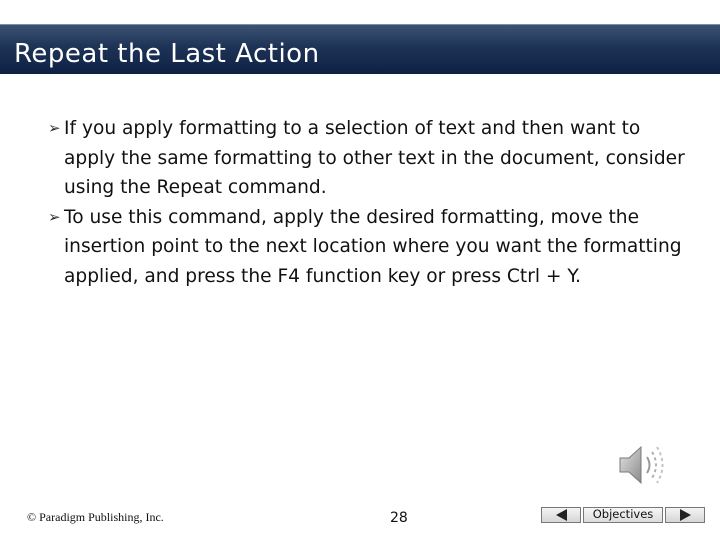 This screenshot has height=540, width=720. I want to click on title-bar: Repeat the Last Action, so click(360, 49).